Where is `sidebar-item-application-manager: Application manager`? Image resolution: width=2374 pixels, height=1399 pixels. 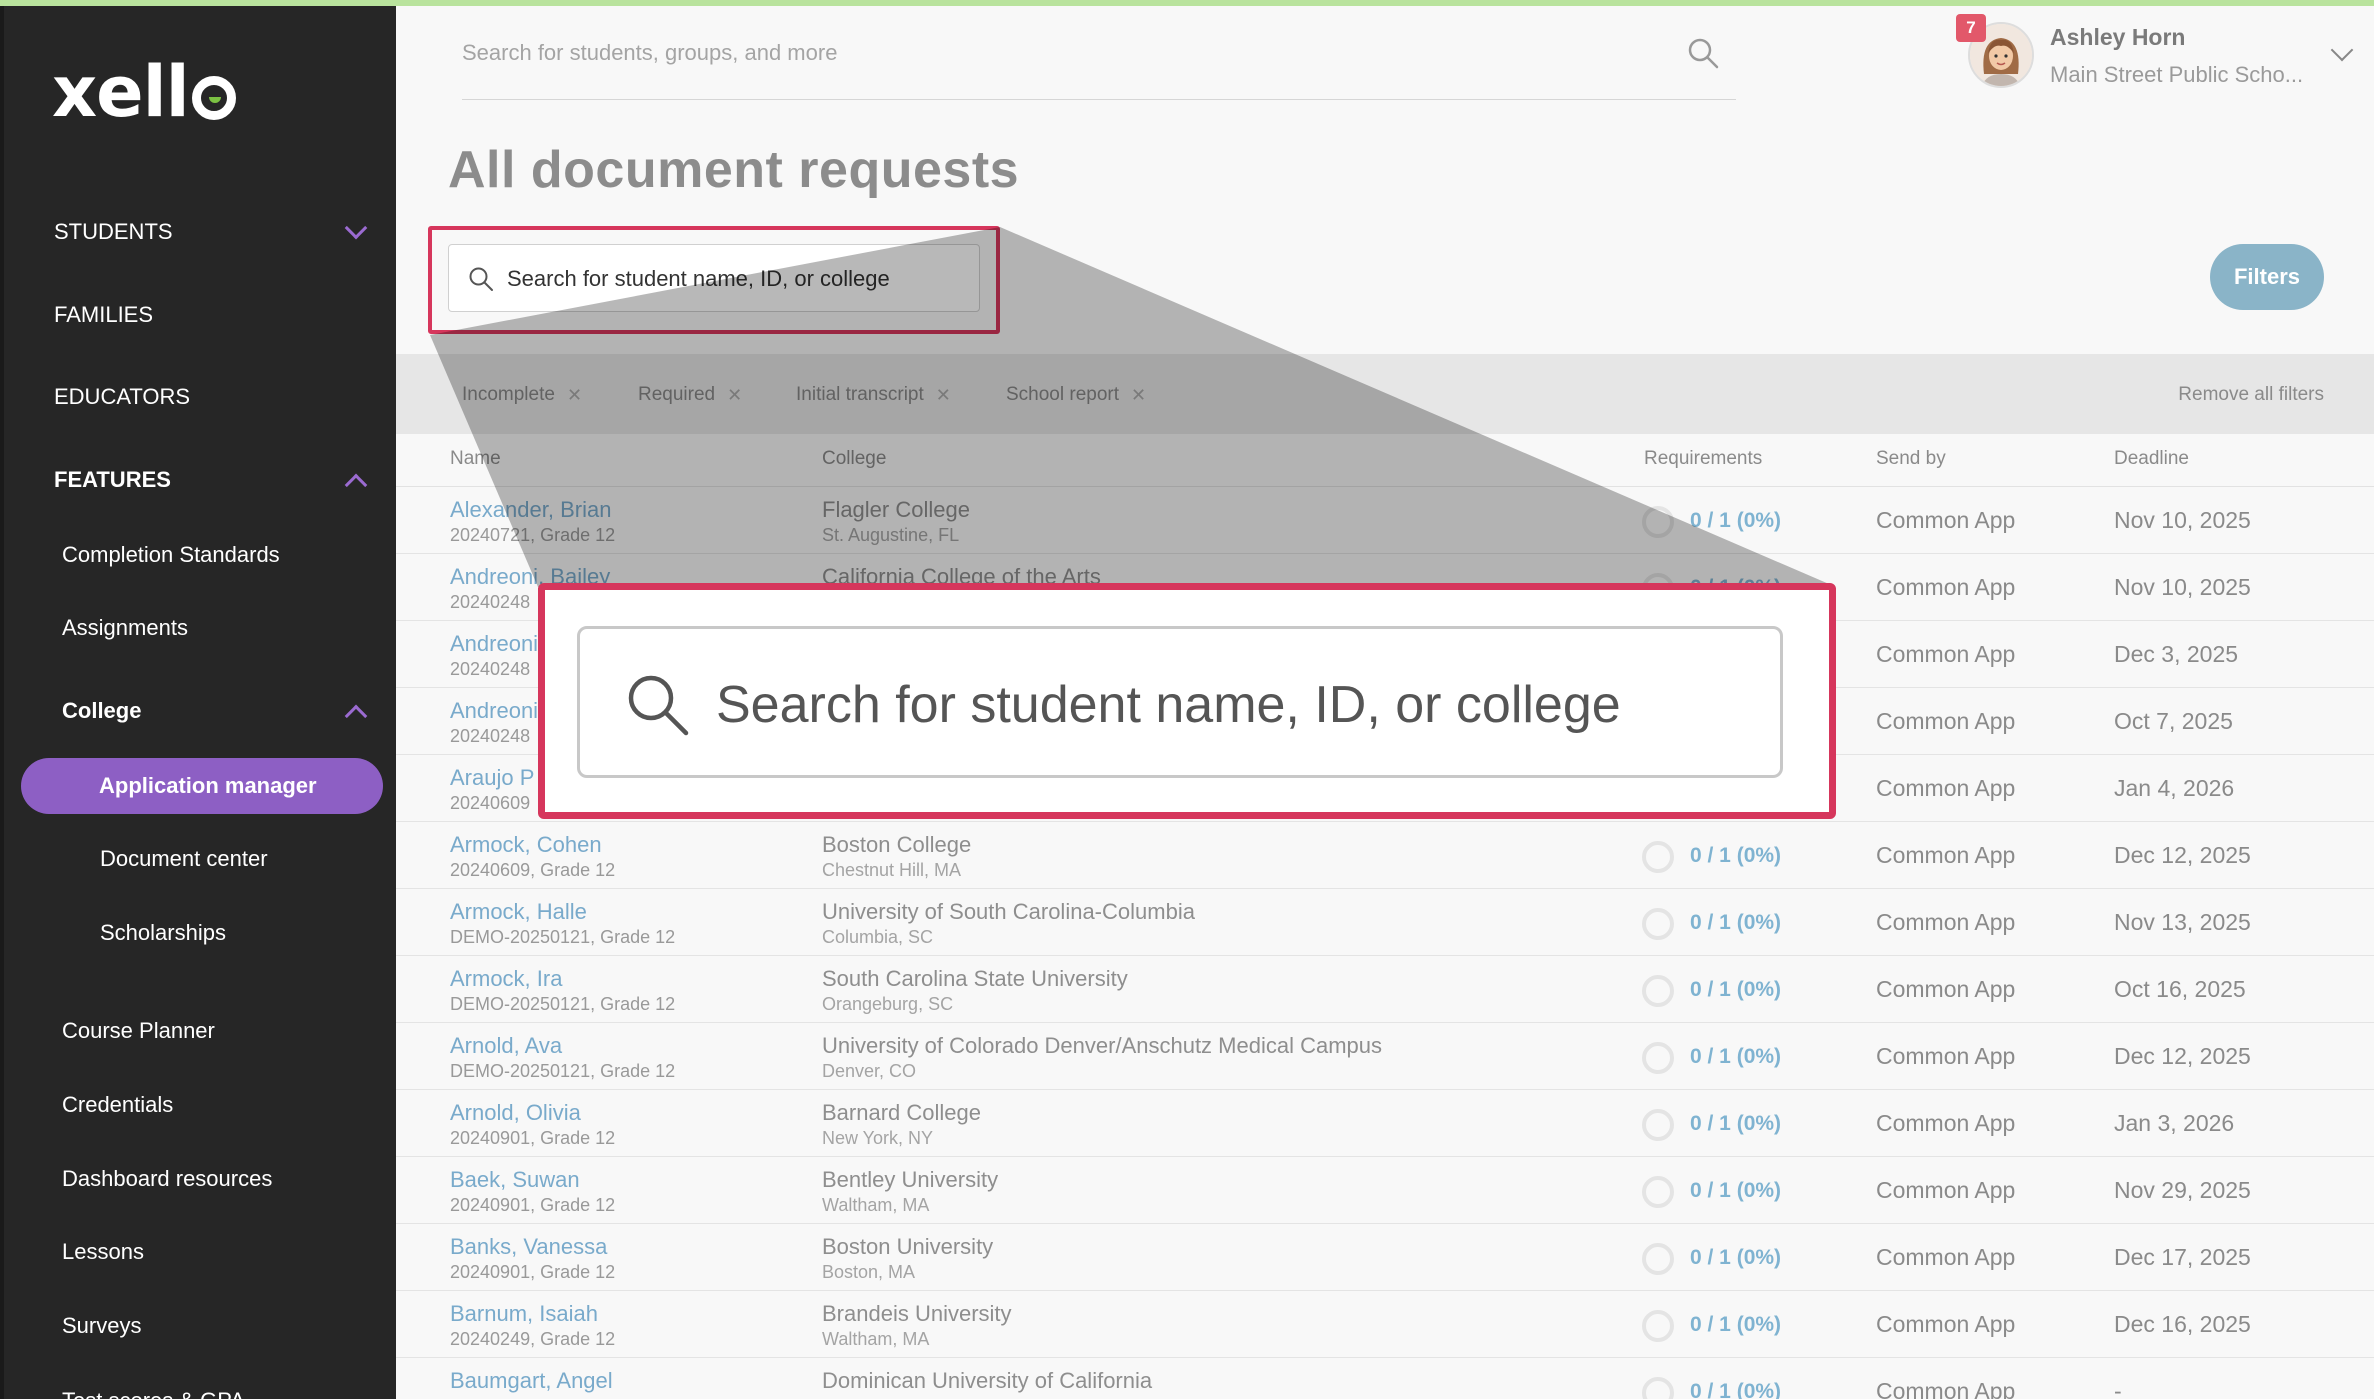 sidebar-item-application-manager: Application manager is located at coordinates (202, 786).